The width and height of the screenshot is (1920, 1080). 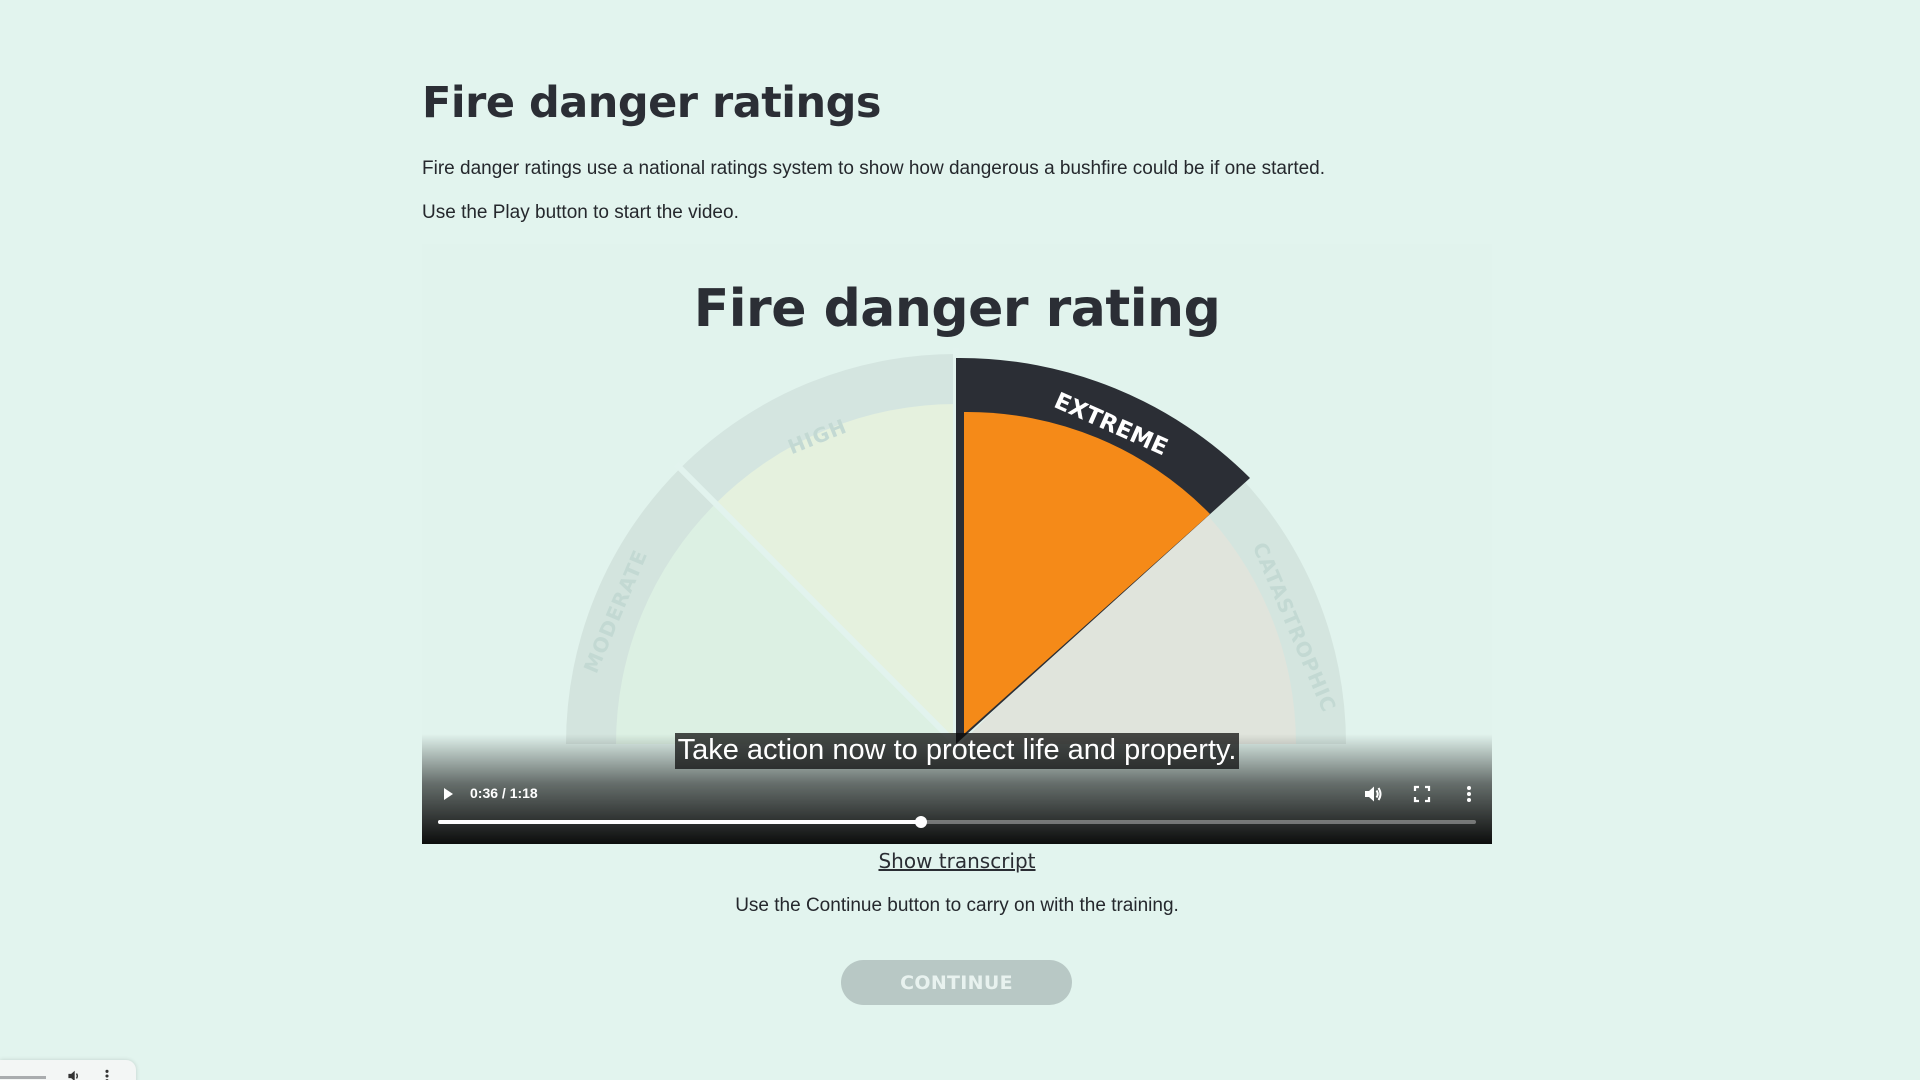 I want to click on seek-bar-thumb, so click(x=920, y=822).